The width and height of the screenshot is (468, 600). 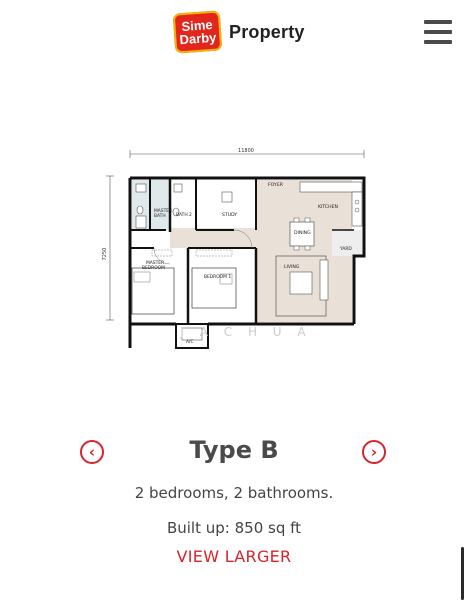 I want to click on dimension-width: 11800, so click(x=246, y=151).